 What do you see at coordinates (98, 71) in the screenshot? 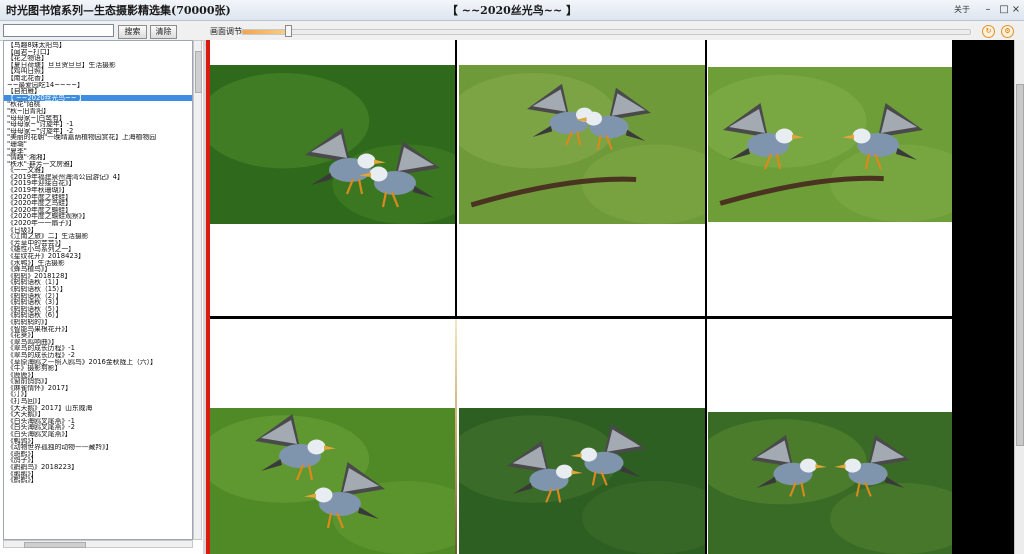
I see `album-list-item: 【鸡叫日照】` at bounding box center [98, 71].